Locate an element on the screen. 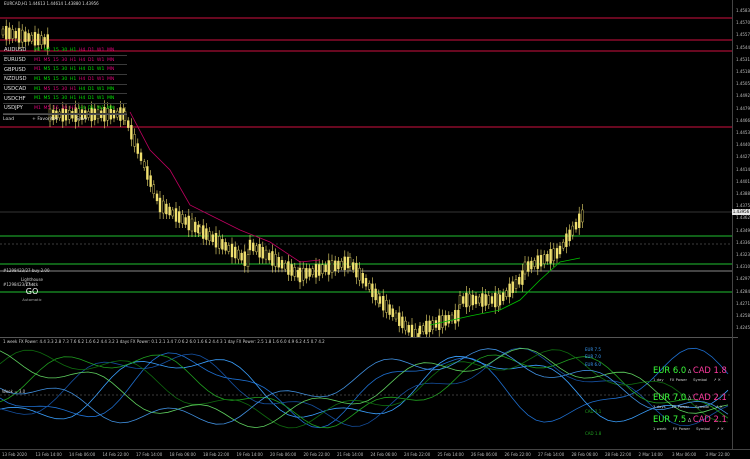 The height and width of the screenshot is (459, 750). symbol-row: GBPUSD M1 M5 15 30 H1 H4 D1 W1 MN is located at coordinates (65, 70).